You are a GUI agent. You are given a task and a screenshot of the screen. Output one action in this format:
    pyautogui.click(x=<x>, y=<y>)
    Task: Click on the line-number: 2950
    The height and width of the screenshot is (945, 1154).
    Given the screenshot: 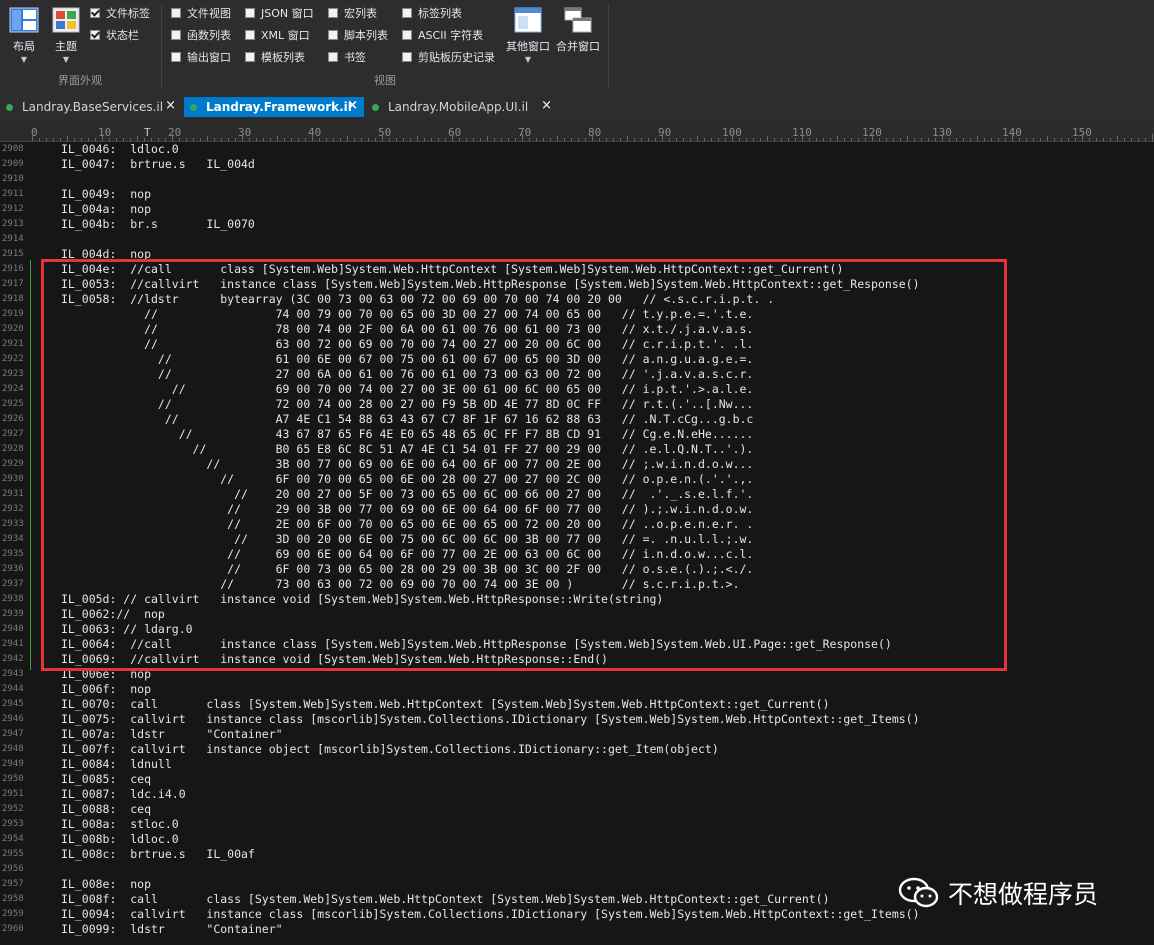 What is the action you would take?
    pyautogui.click(x=13, y=779)
    